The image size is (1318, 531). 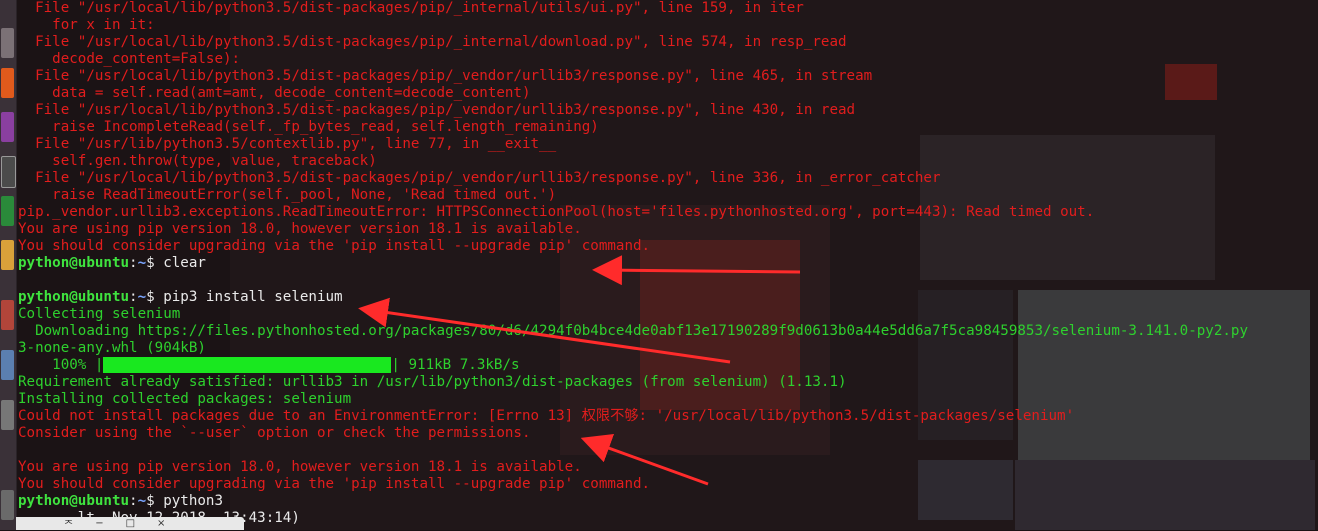 What do you see at coordinates (197, 161) in the screenshot?
I see `terminal-text: self.gen.throw(type, value, traceback)` at bounding box center [197, 161].